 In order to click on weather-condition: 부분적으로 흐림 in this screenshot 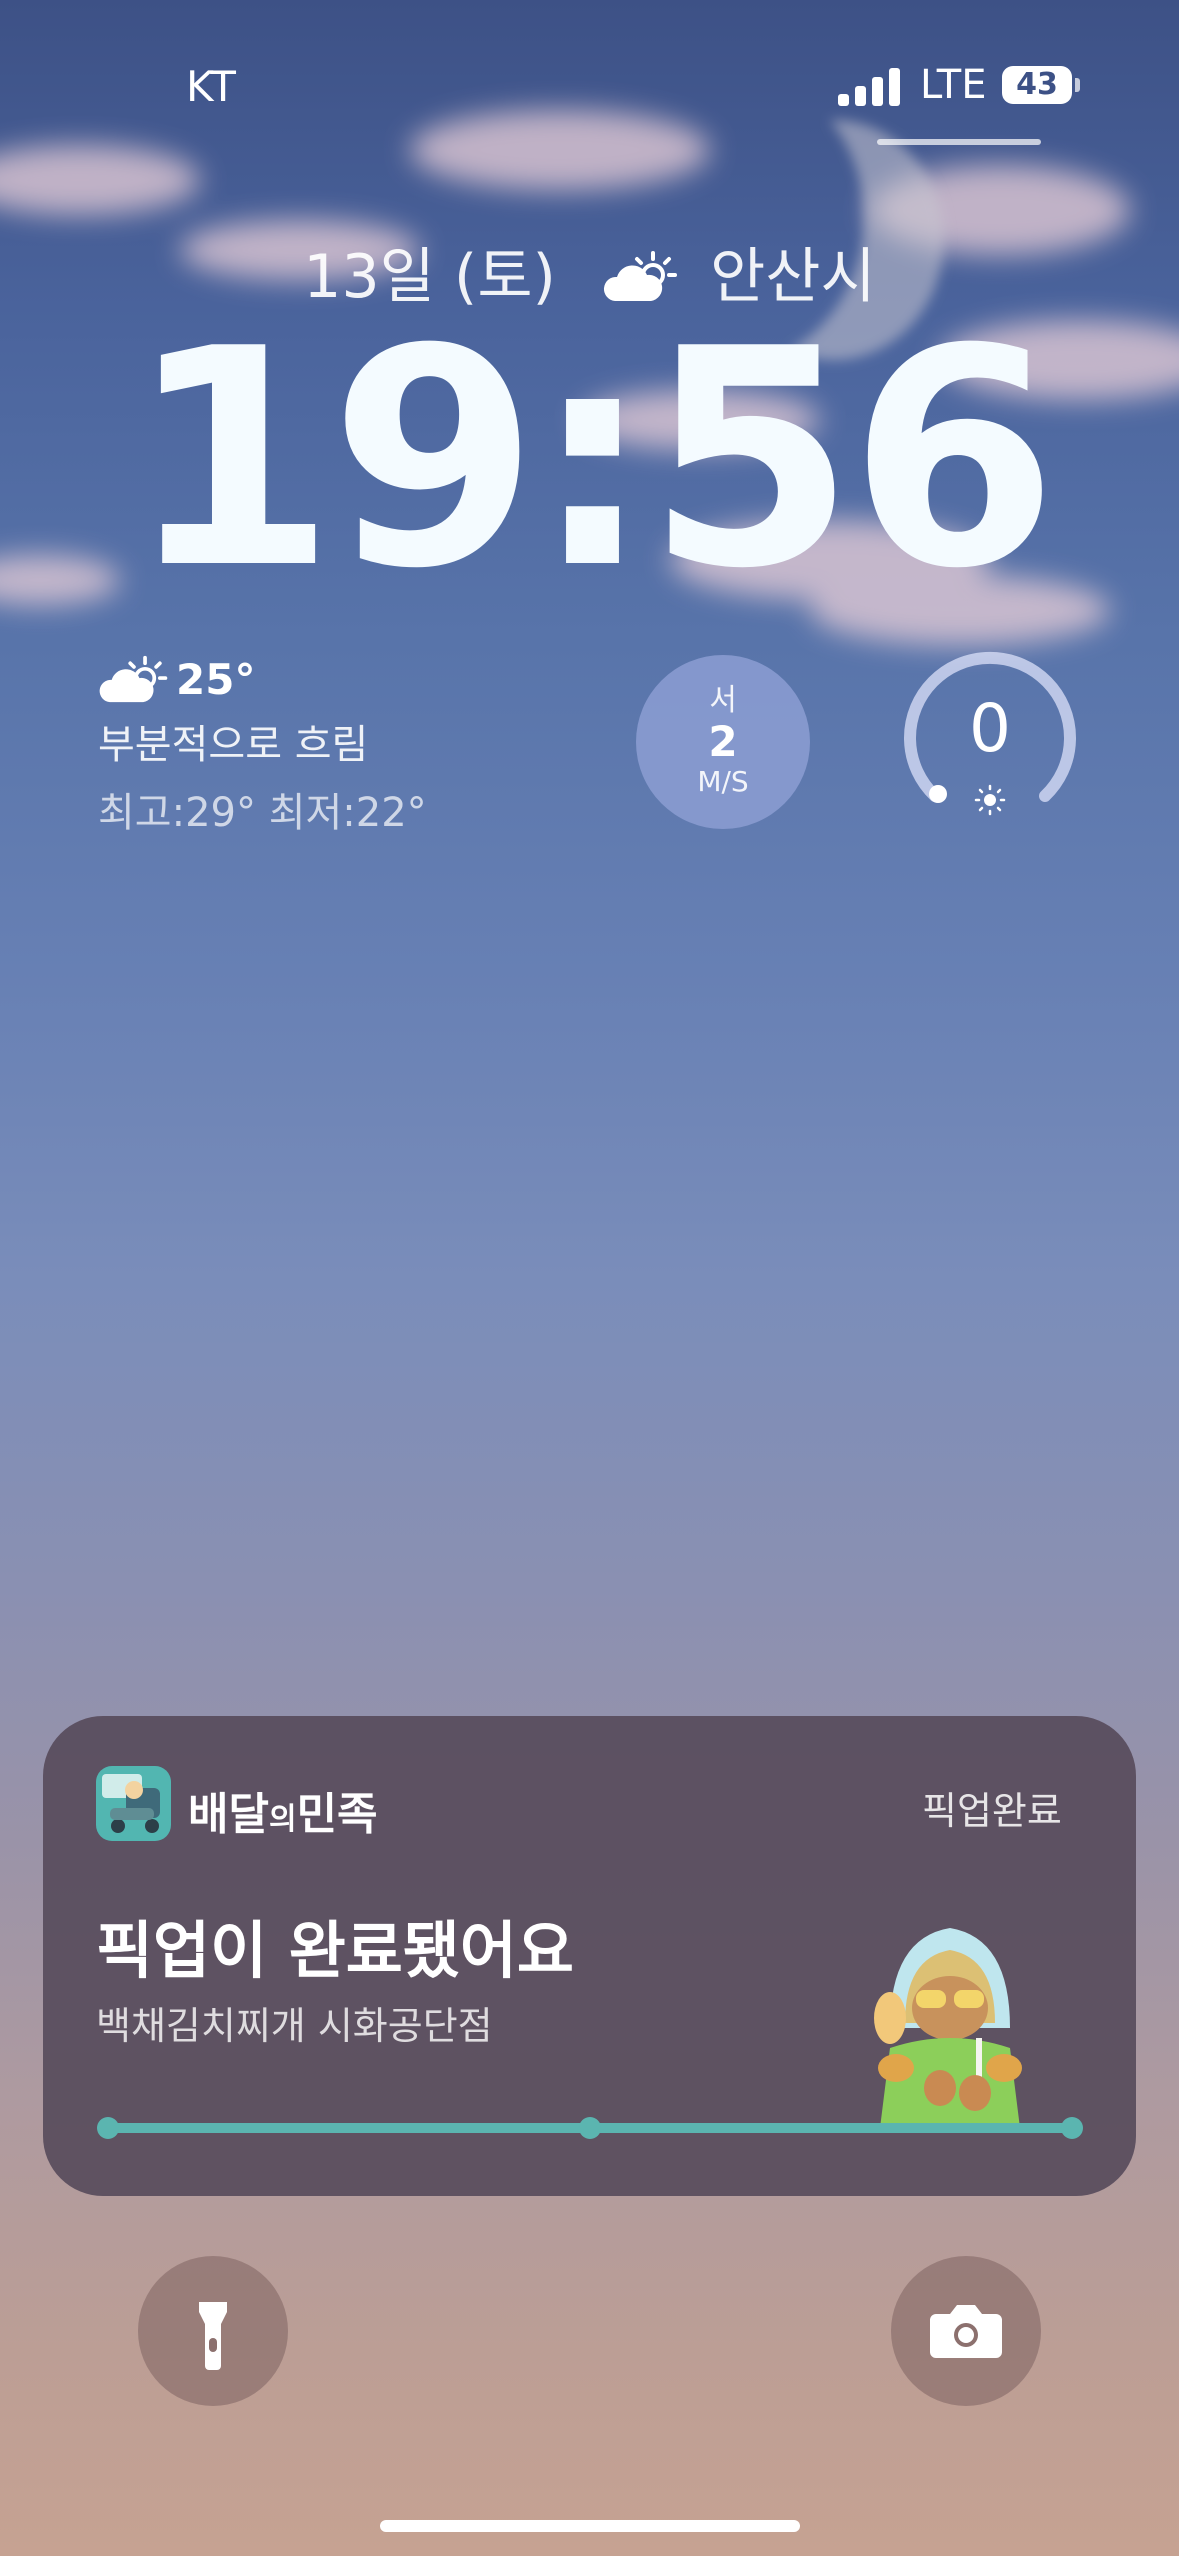, I will do `click(233, 745)`.